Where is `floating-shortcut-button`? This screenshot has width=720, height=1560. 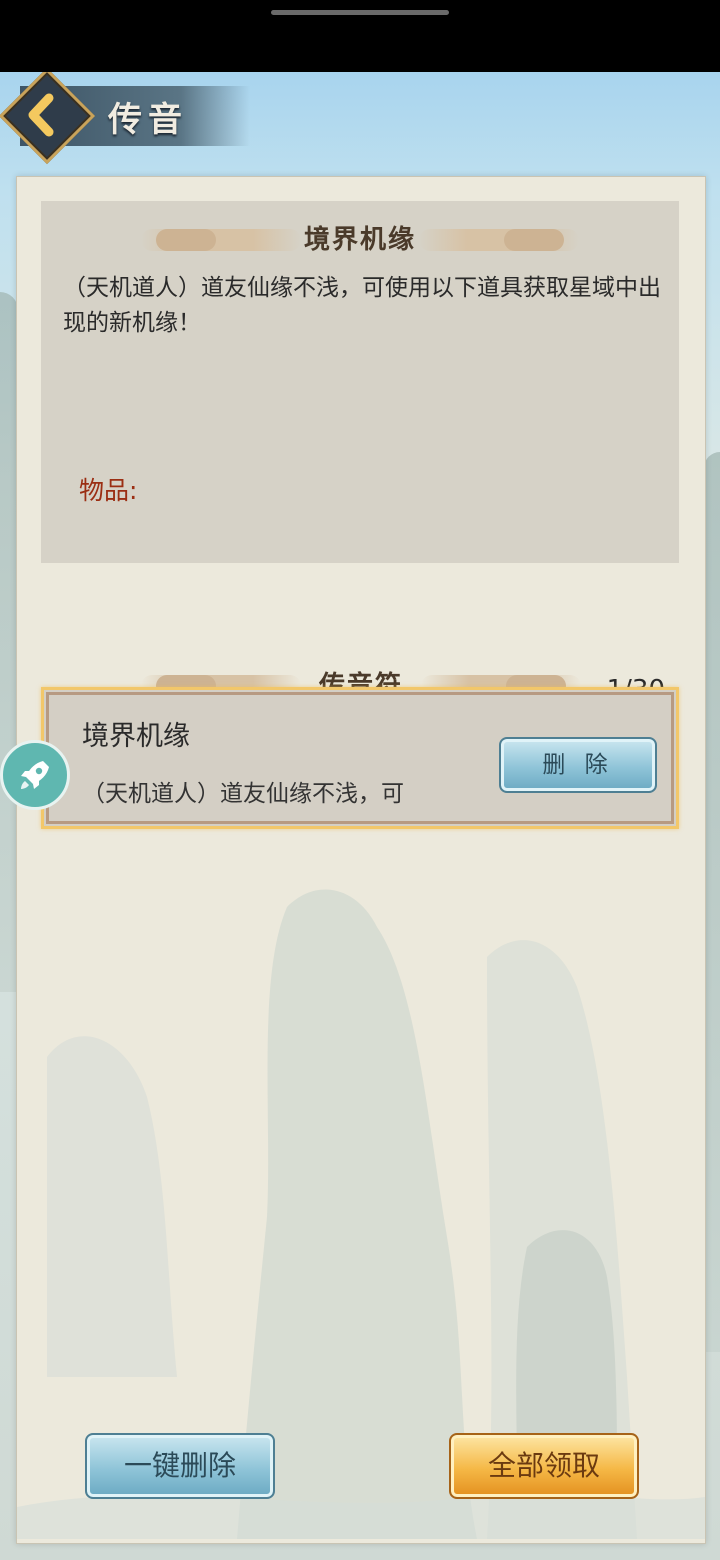 floating-shortcut-button is located at coordinates (35, 775).